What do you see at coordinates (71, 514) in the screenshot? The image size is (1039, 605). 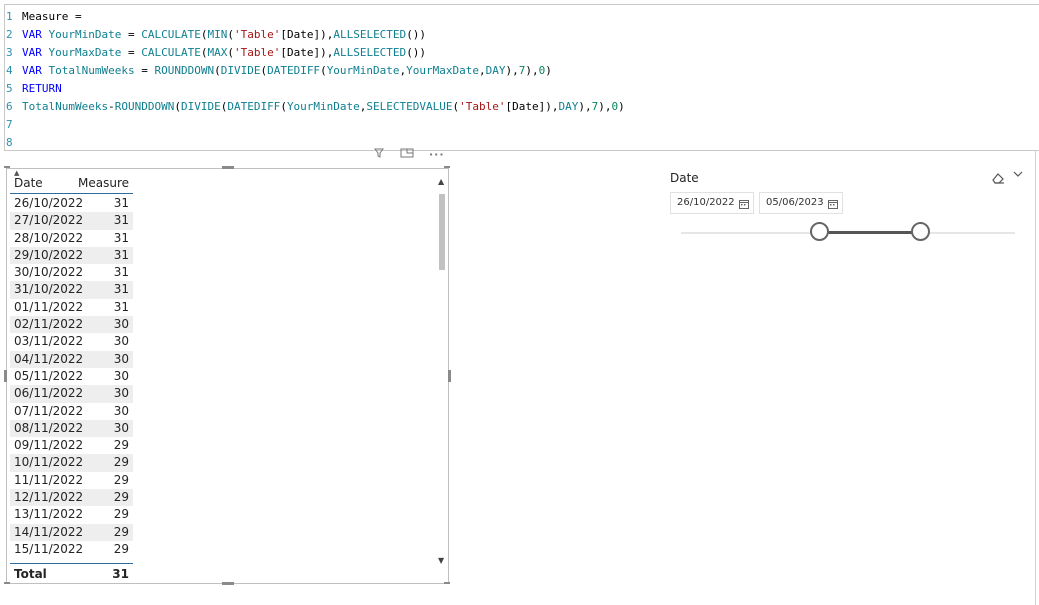 I see `table-row: 13/11/2022 29` at bounding box center [71, 514].